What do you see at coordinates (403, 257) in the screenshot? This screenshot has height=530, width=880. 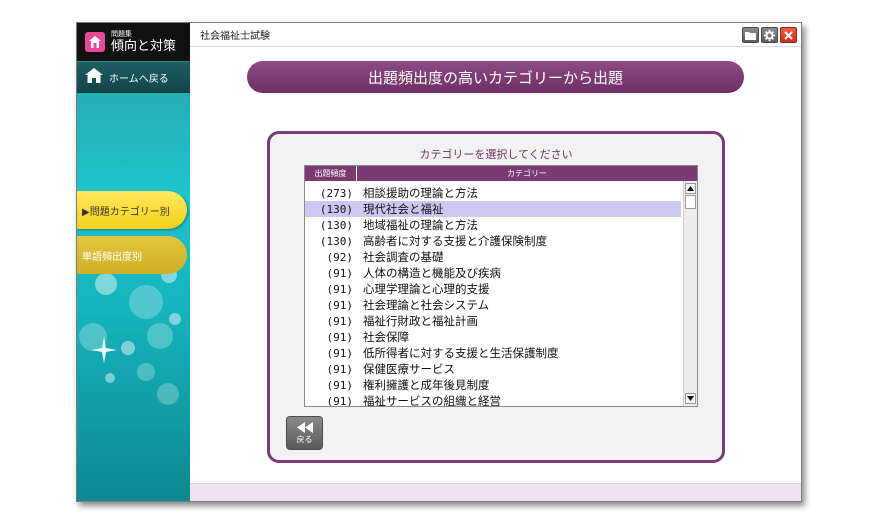 I see `list-item-category: 社会調査の基礎` at bounding box center [403, 257].